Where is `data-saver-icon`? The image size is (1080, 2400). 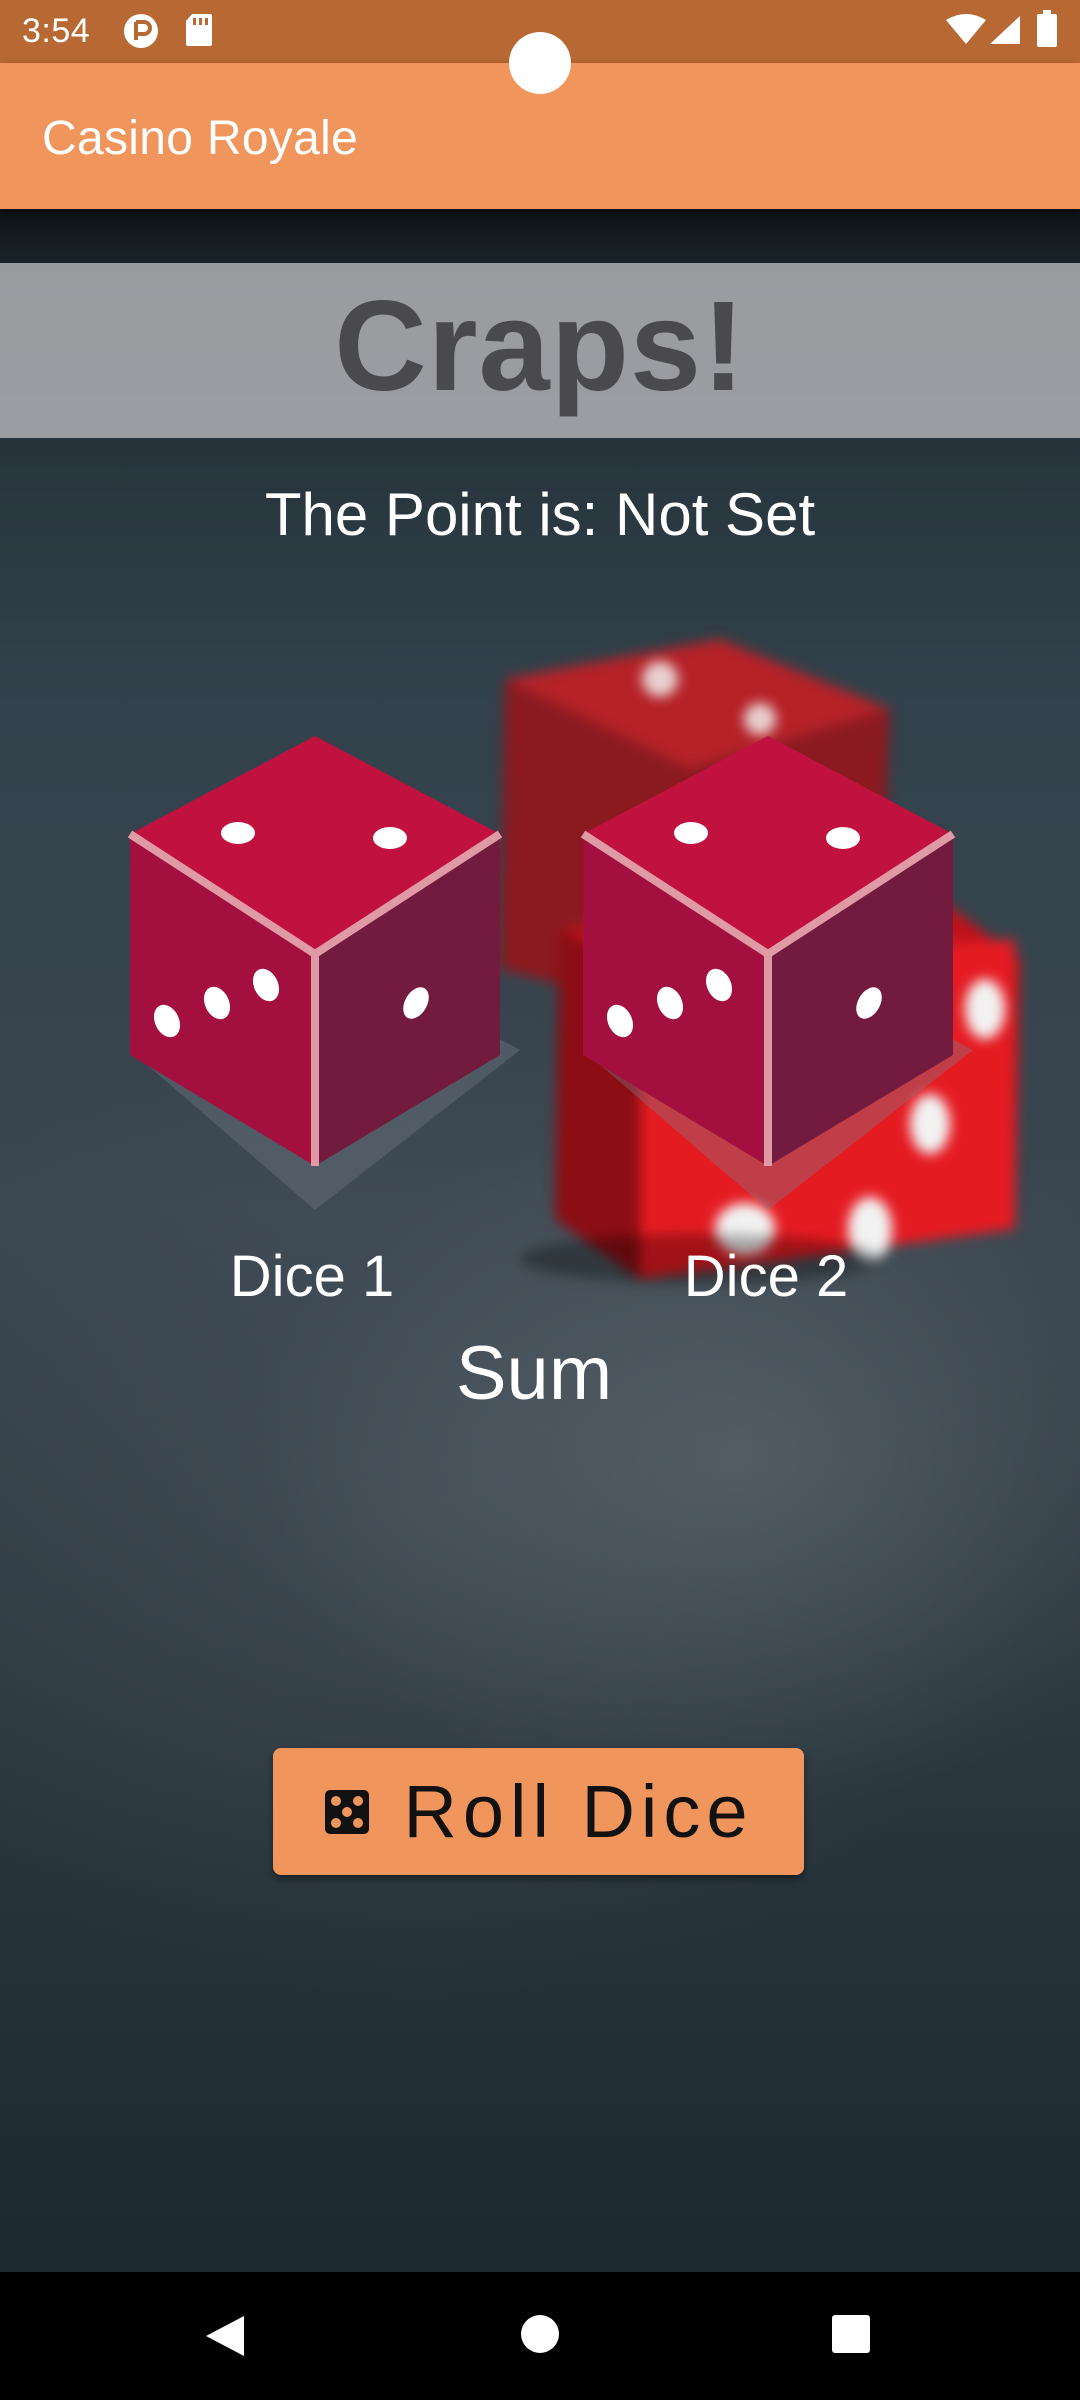 data-saver-icon is located at coordinates (141, 31).